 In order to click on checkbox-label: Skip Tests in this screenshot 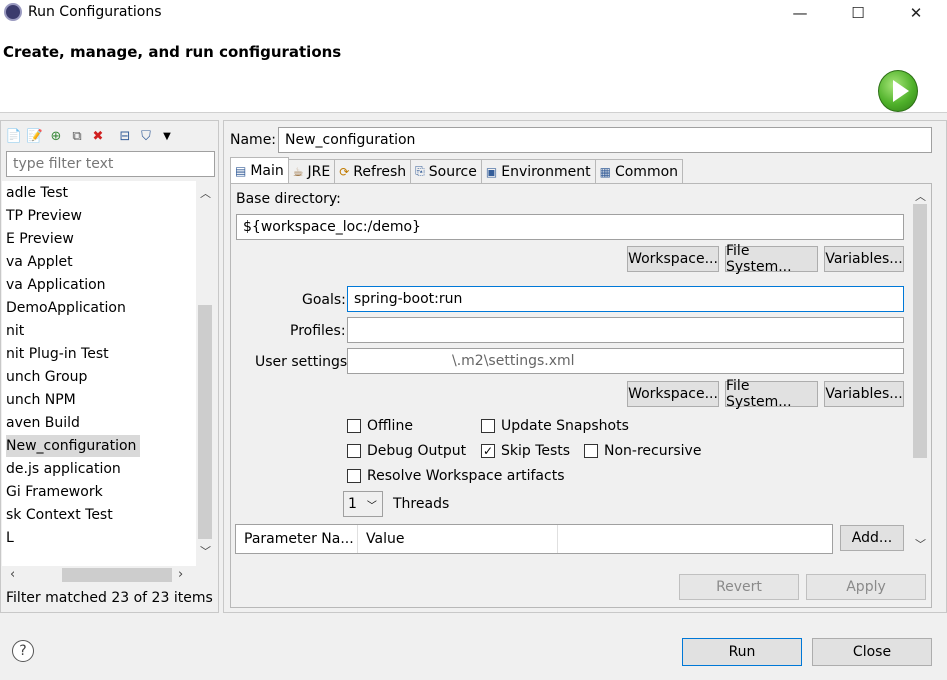, I will do `click(536, 451)`.